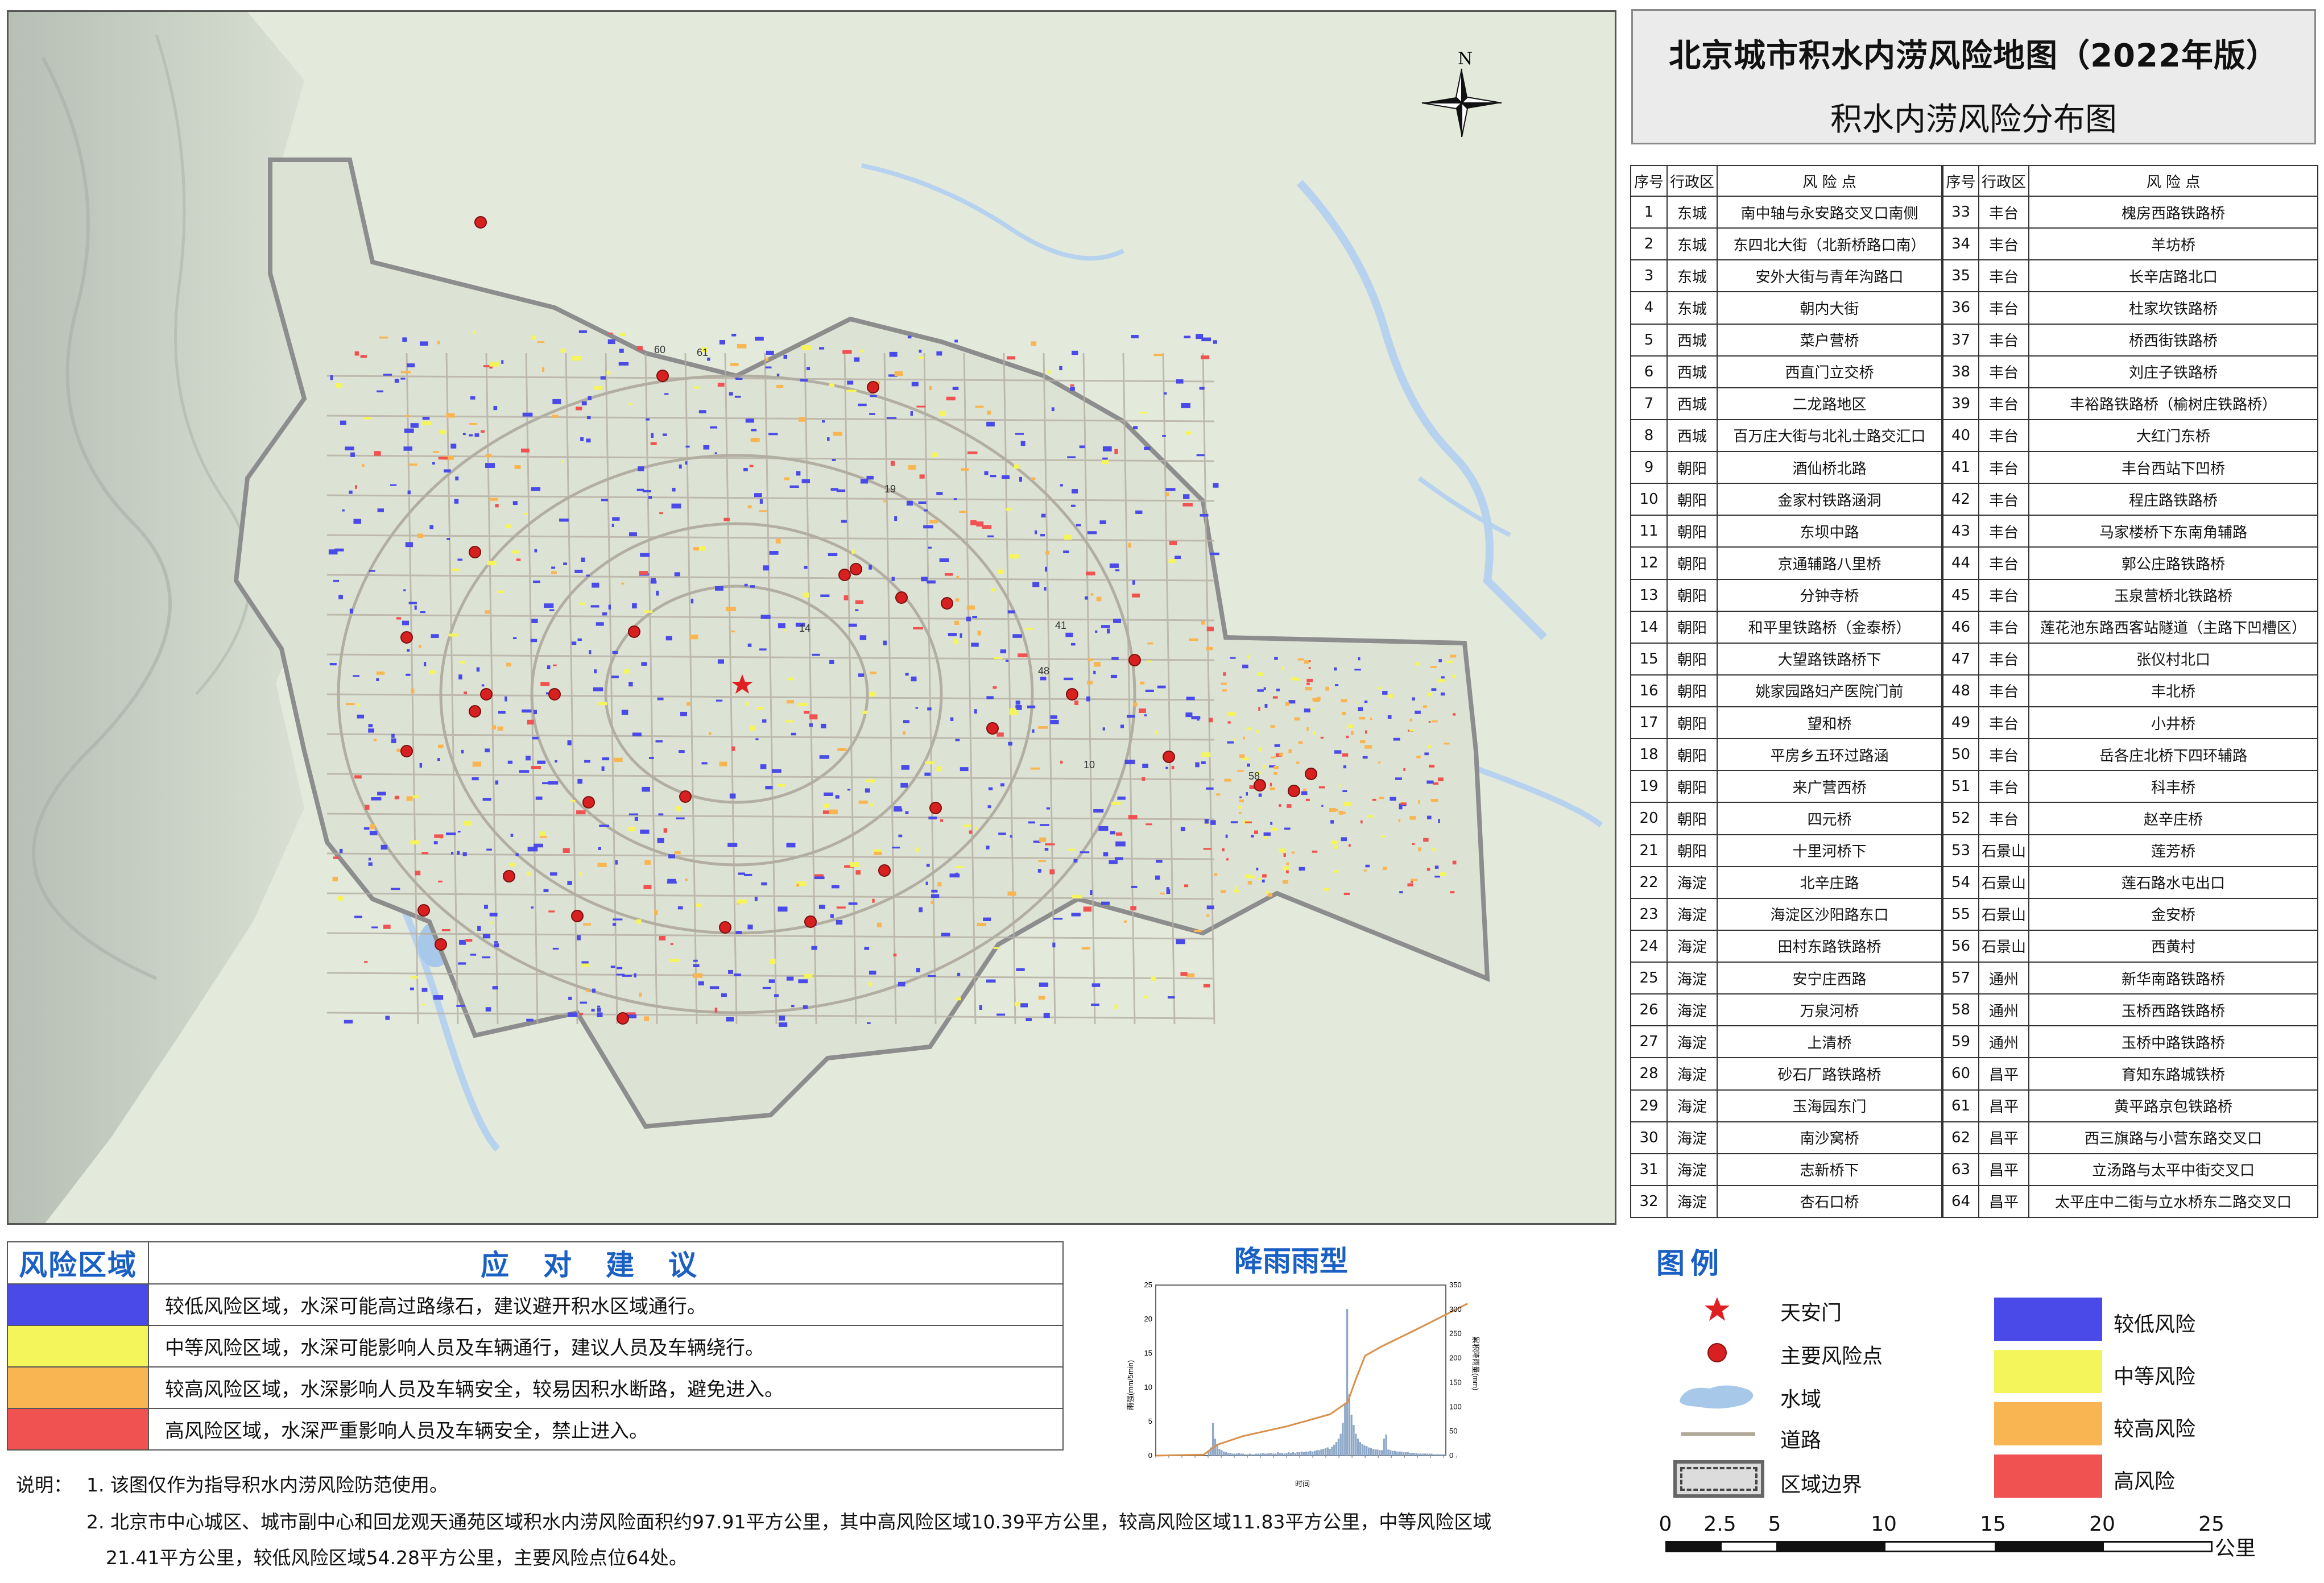 The height and width of the screenshot is (1583, 2324). What do you see at coordinates (2003, 1010) in the screenshot?
I see `cell-district: 通州` at bounding box center [2003, 1010].